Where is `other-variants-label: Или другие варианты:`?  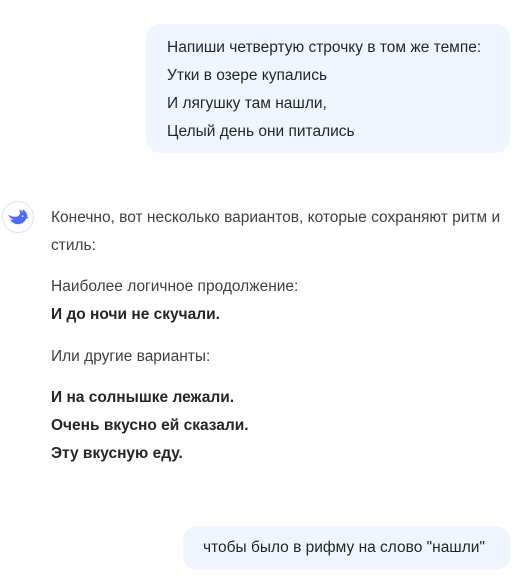 other-variants-label: Или другие варианты: is located at coordinates (131, 356).